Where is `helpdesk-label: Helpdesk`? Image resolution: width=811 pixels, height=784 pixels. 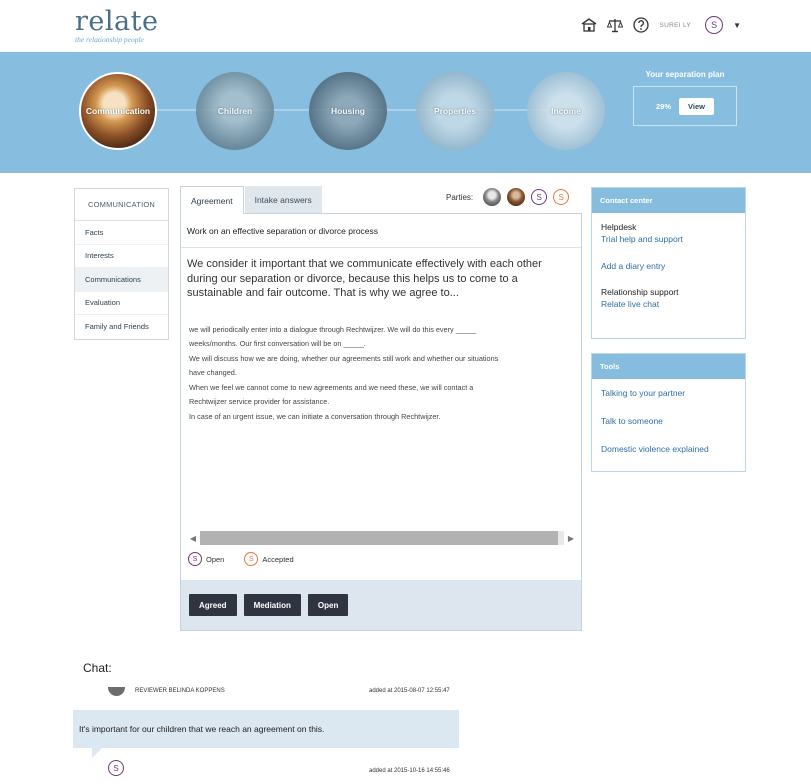 helpdesk-label: Helpdesk is located at coordinates (619, 227).